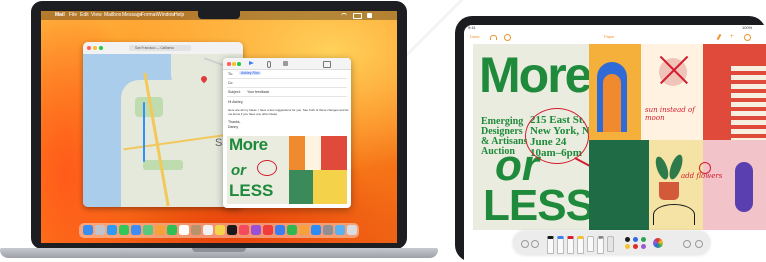  Describe the element at coordinates (316, 230) in the screenshot. I see `app-store-icon` at that location.